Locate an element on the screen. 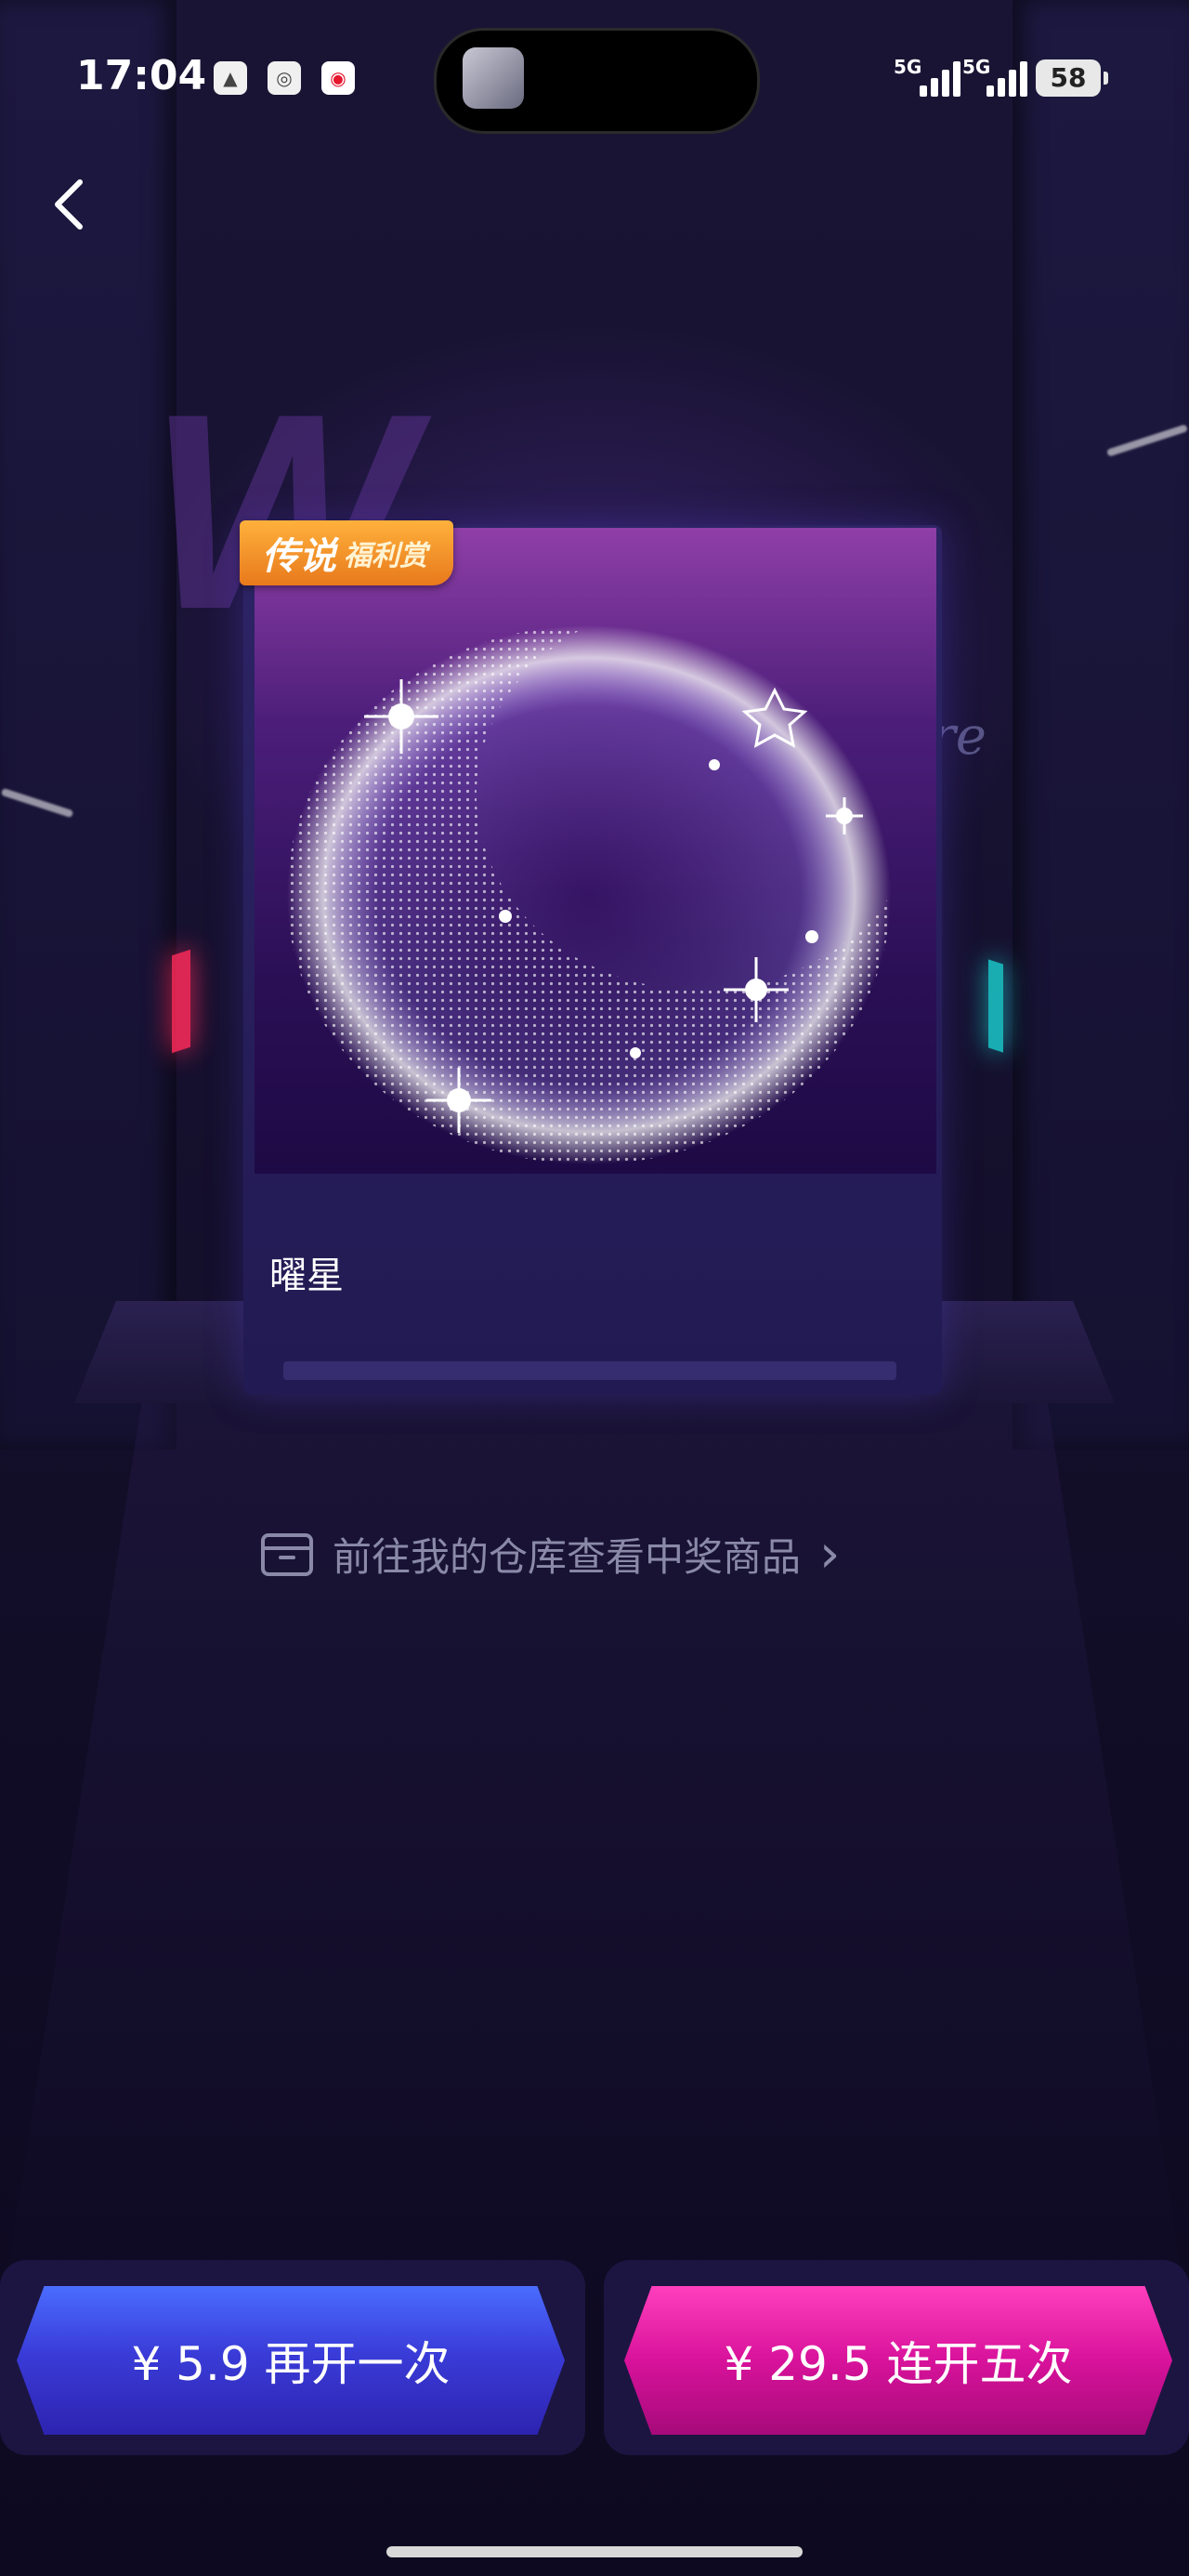  notification-app-icon: ▲ is located at coordinates (230, 78).